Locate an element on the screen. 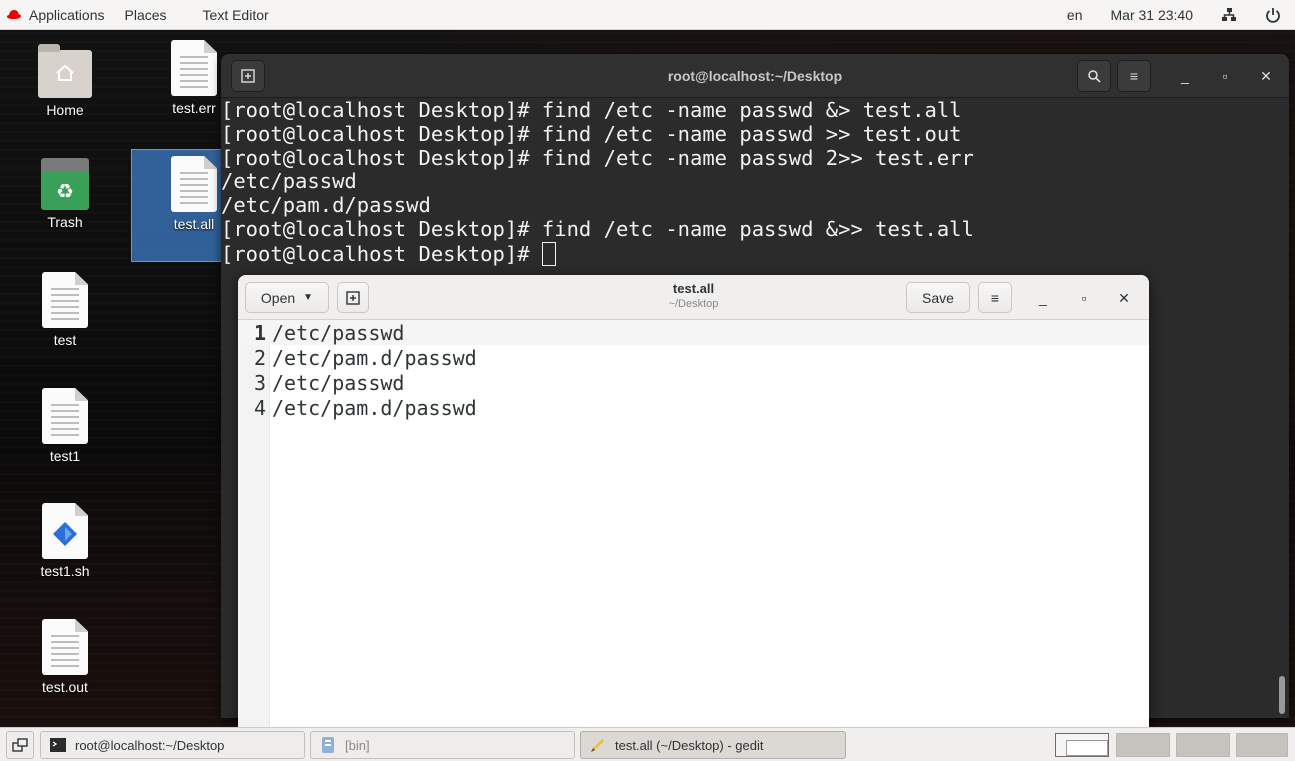 The width and height of the screenshot is (1295, 761). editor-line: 1 /etc/passwd is located at coordinates (693, 332).